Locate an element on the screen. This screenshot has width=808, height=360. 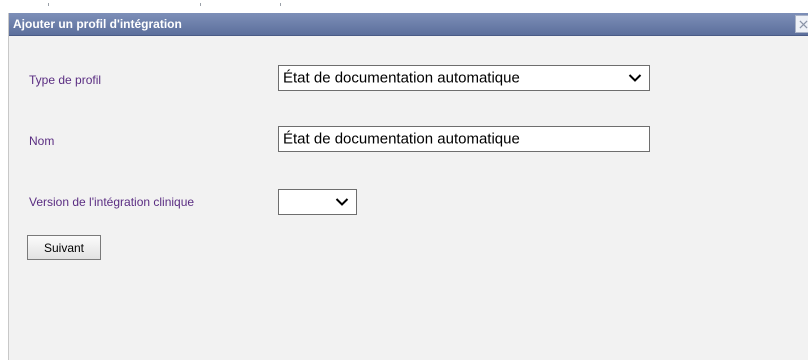
close-icon is located at coordinates (803, 24).